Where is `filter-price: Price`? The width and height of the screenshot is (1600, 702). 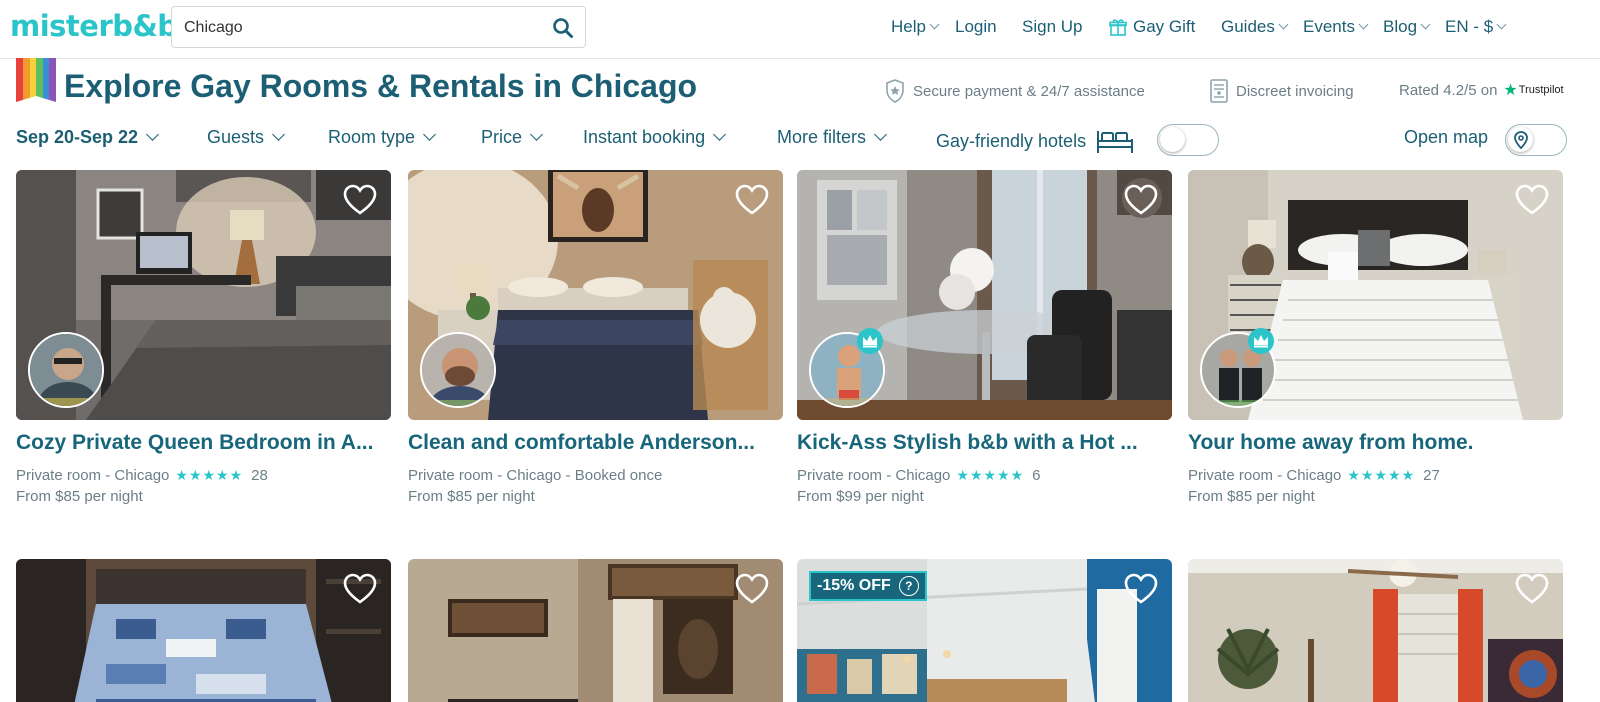 filter-price: Price is located at coordinates (512, 137).